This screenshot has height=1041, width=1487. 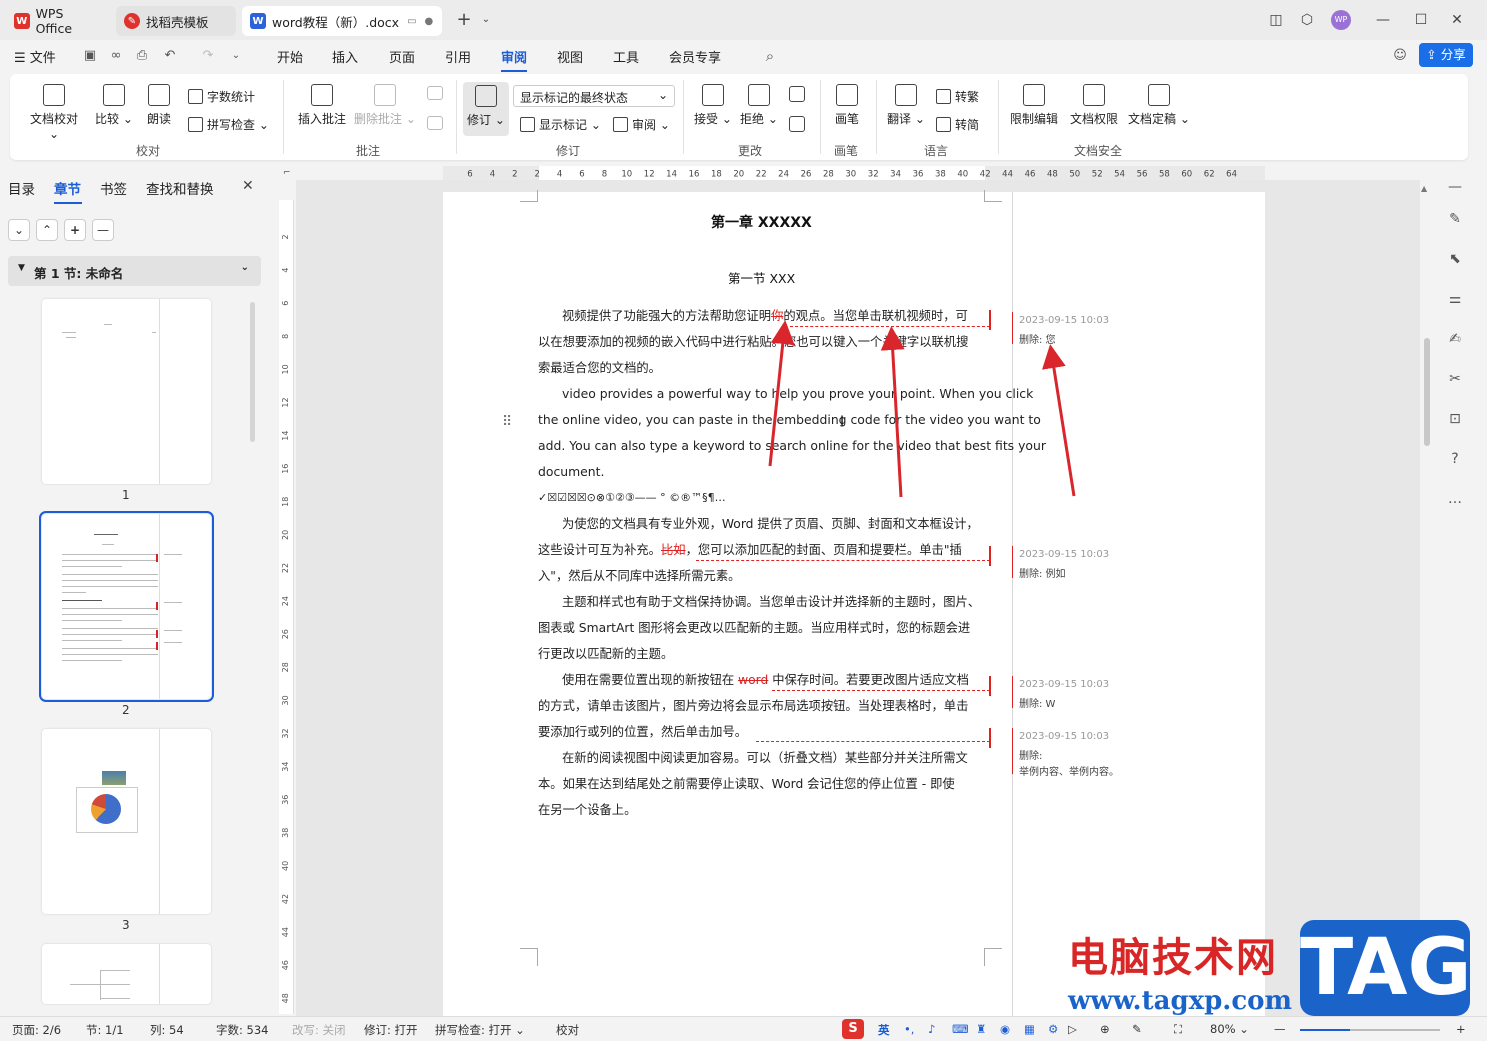 I want to click on edit-pen-icon: ✎, so click(x=1455, y=219).